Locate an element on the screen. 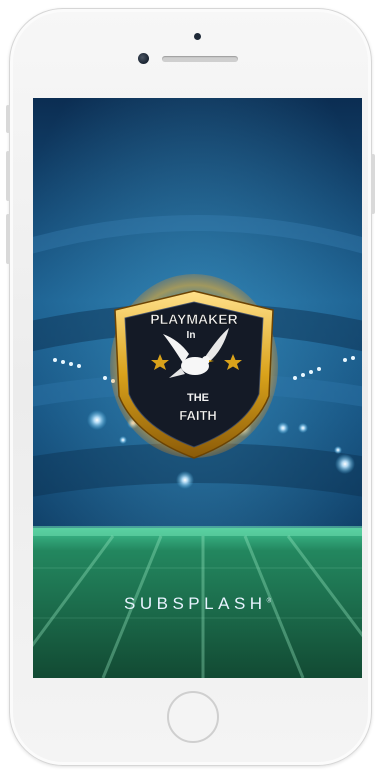 The height and width of the screenshot is (776, 381). brand-name: SUBSPLASH is located at coordinates (195, 603).